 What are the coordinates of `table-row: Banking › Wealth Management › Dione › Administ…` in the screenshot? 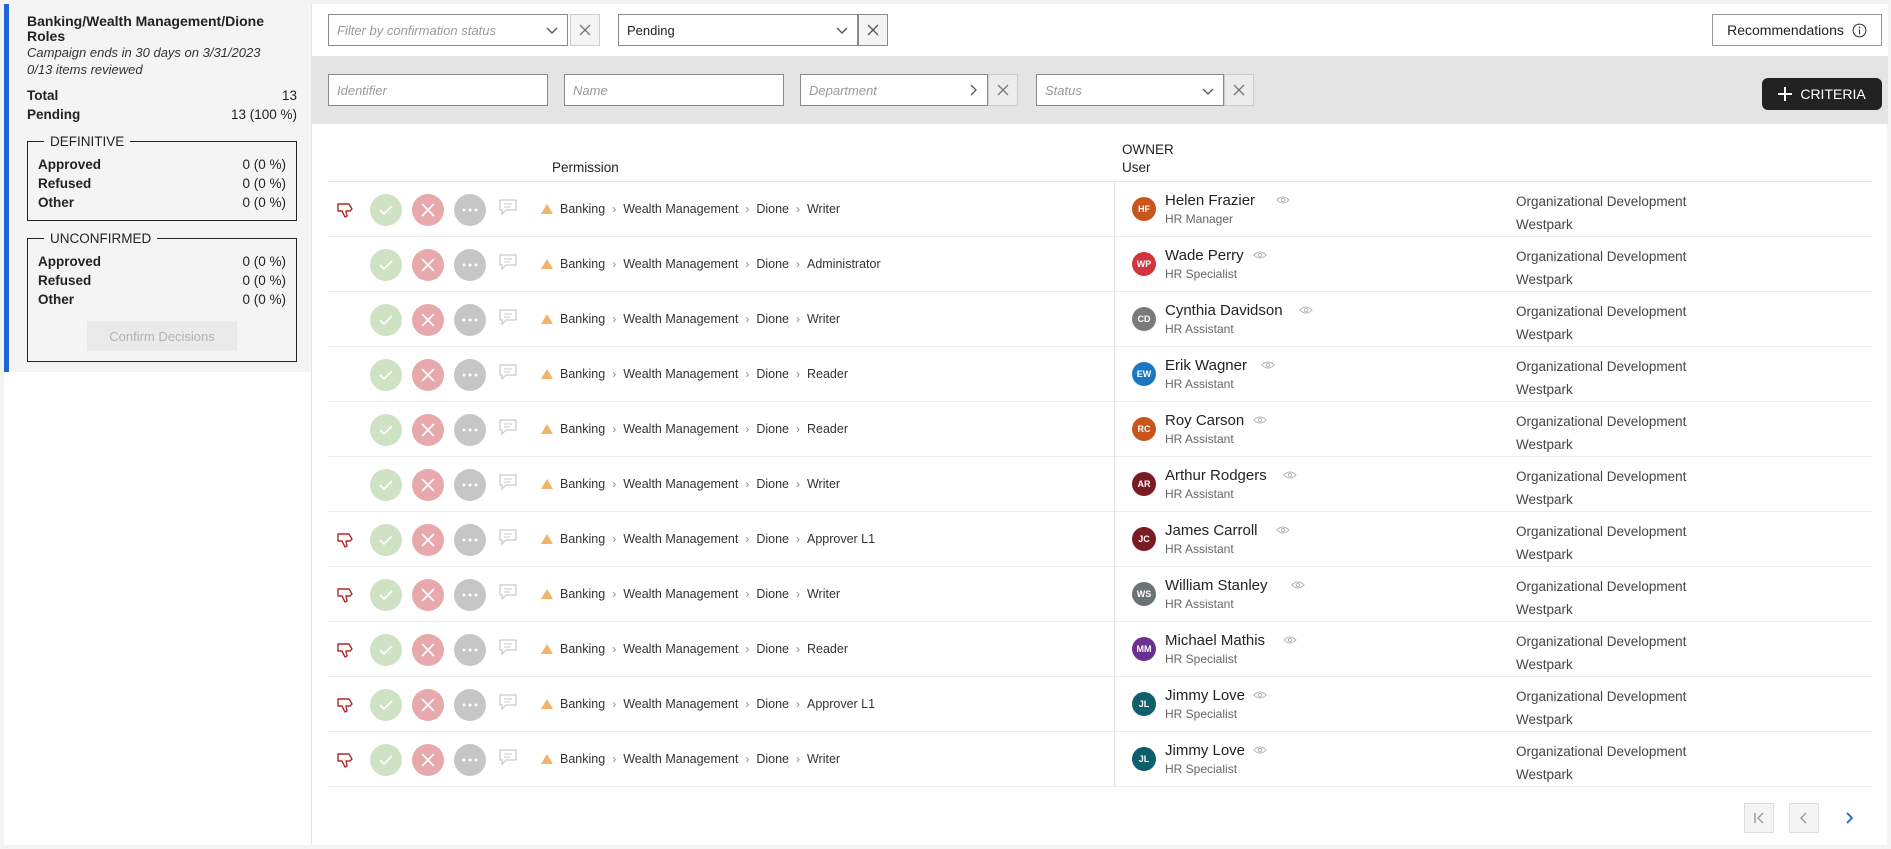 It's located at (1100, 264).